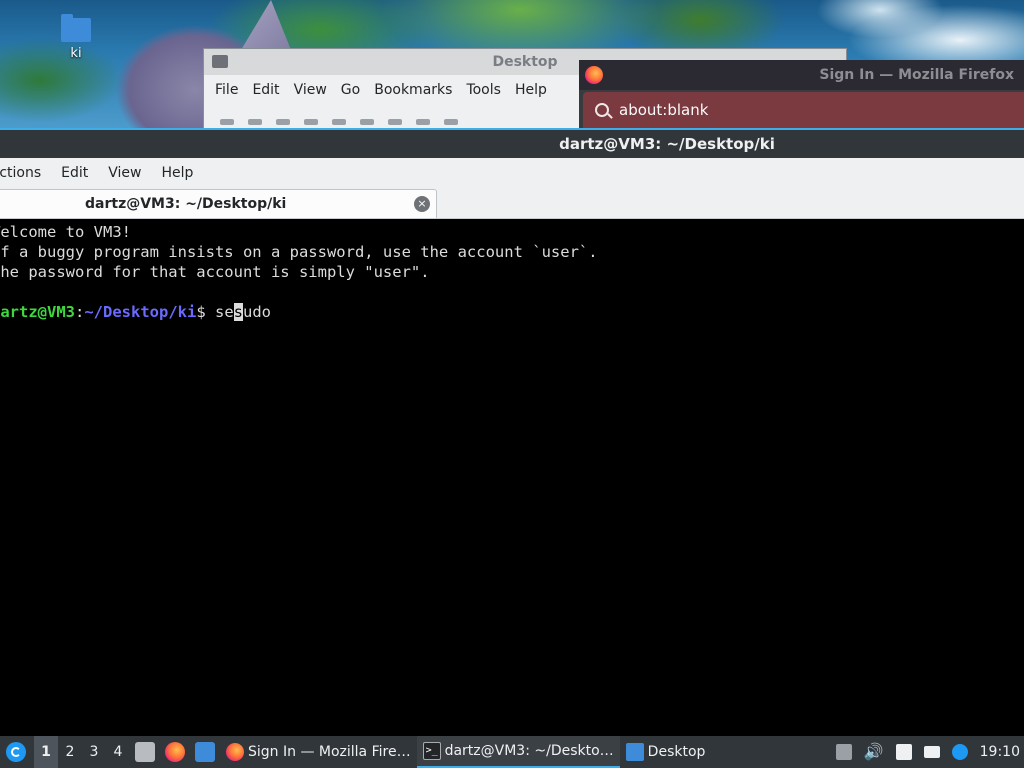  I want to click on up-icon, so click(311, 122).